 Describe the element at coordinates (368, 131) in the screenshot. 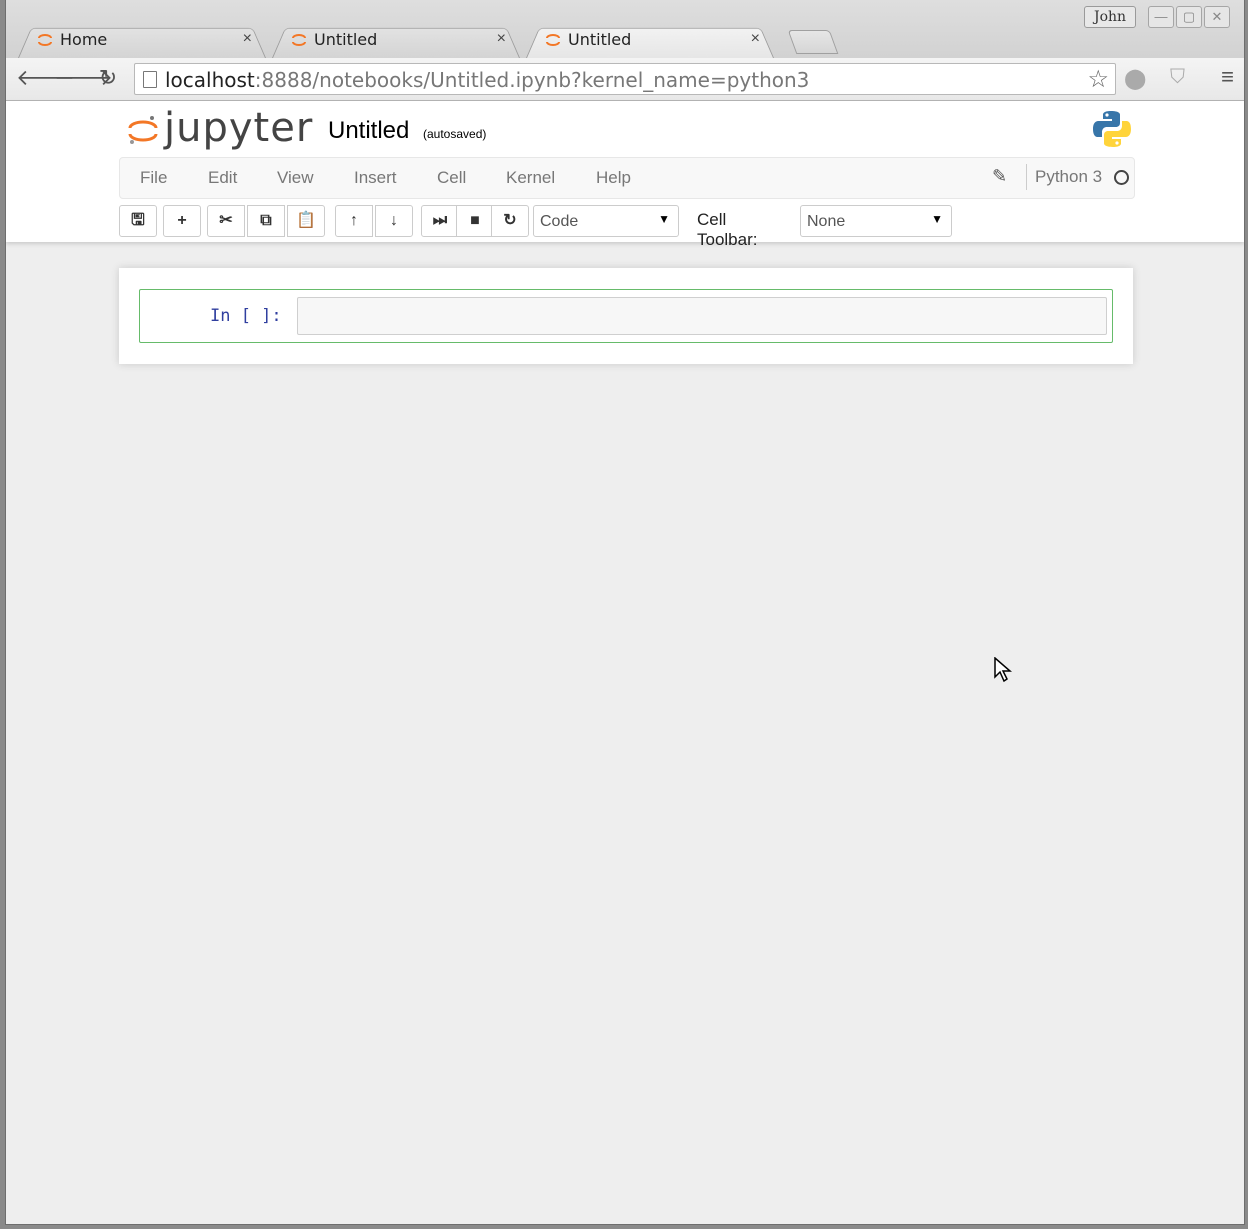

I see `notebook-title: Untitled` at that location.